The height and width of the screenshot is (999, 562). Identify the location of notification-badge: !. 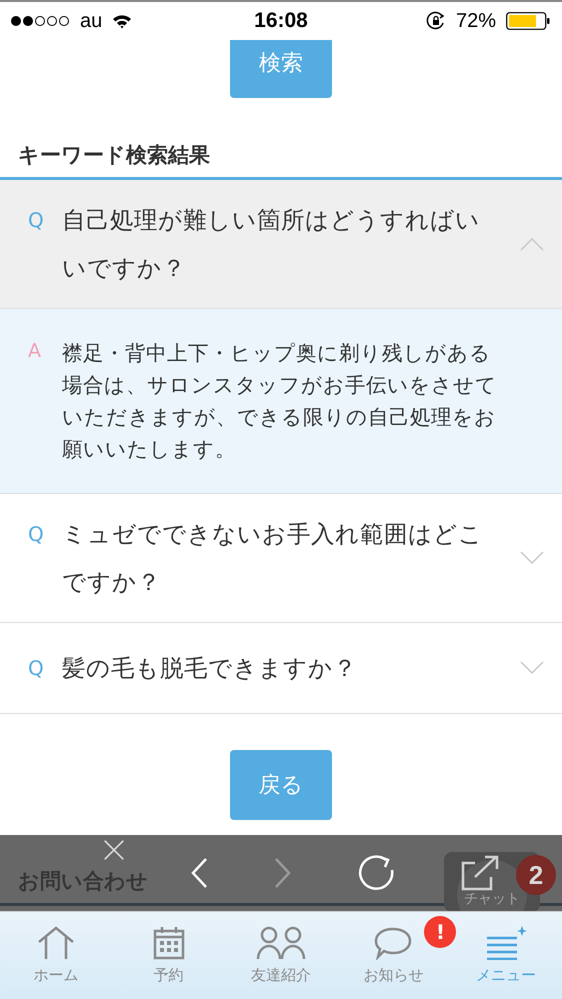
(440, 932).